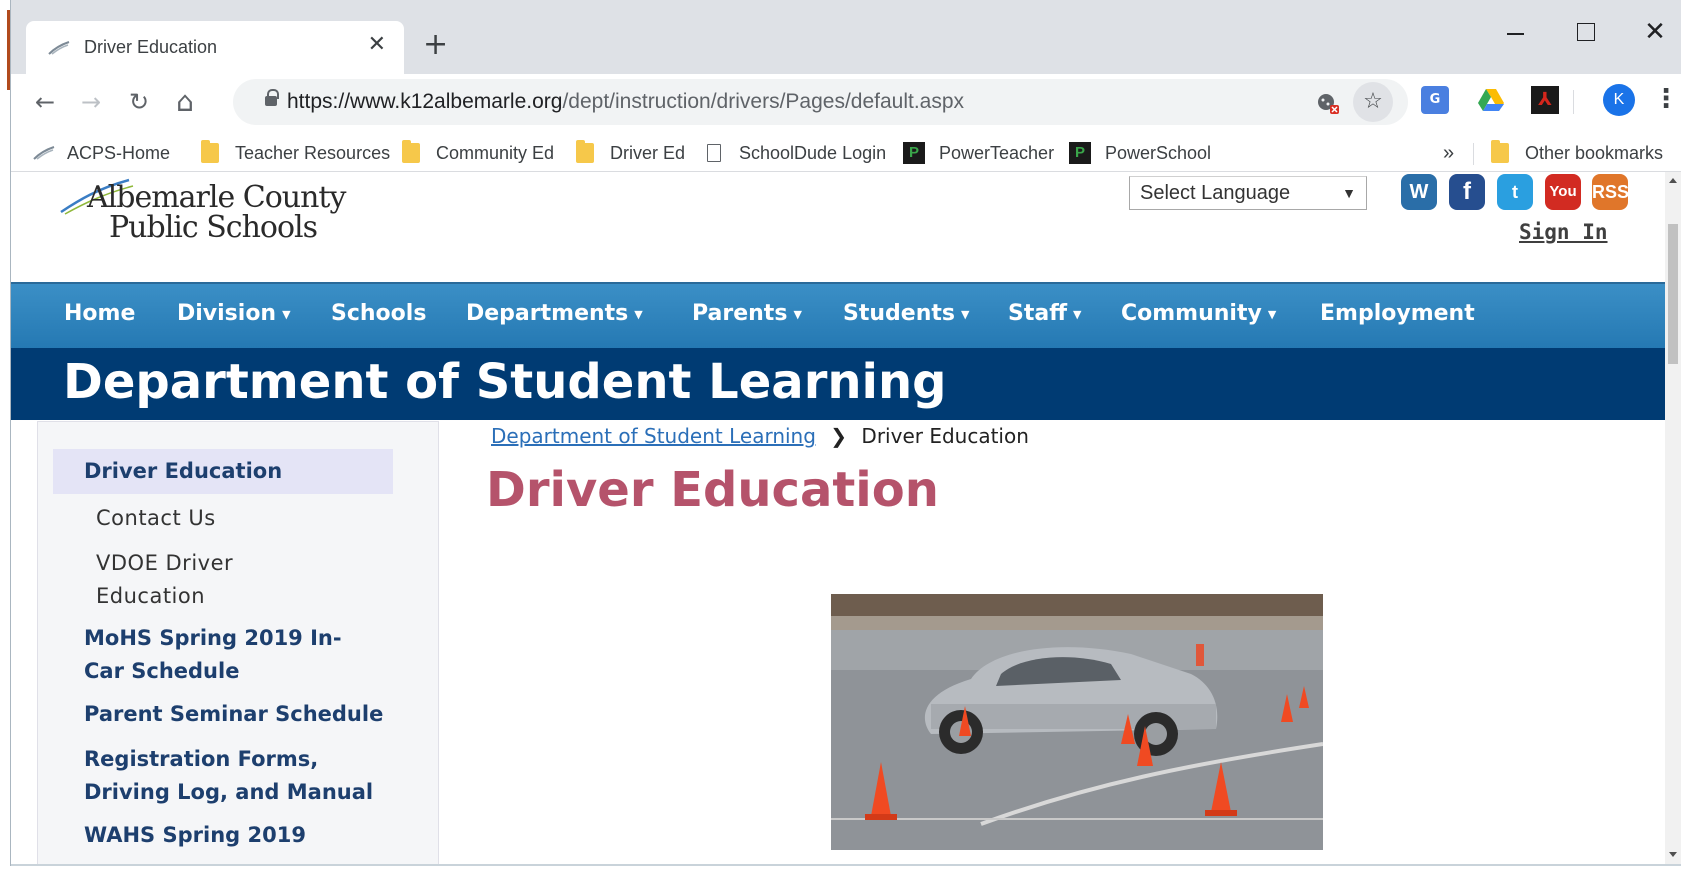 This screenshot has width=1681, height=872. Describe the element at coordinates (747, 313) in the screenshot. I see `nav-parents: Parents ▼` at that location.